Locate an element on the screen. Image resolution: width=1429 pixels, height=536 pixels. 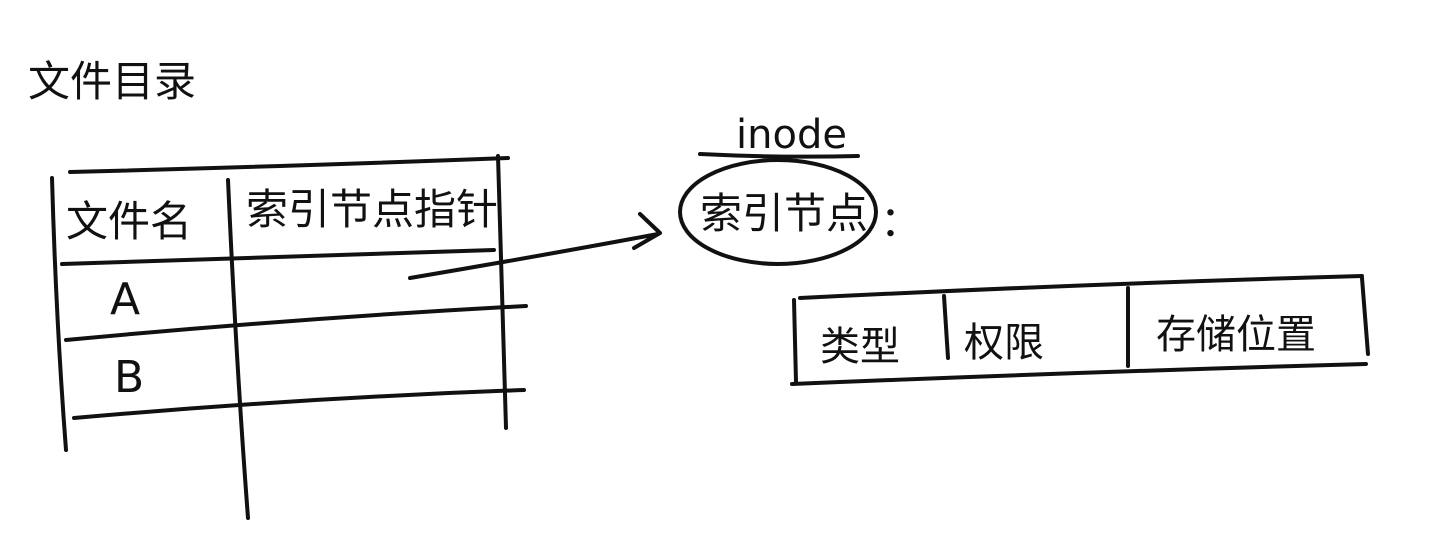
row-b-filename: B is located at coordinates (129, 377).